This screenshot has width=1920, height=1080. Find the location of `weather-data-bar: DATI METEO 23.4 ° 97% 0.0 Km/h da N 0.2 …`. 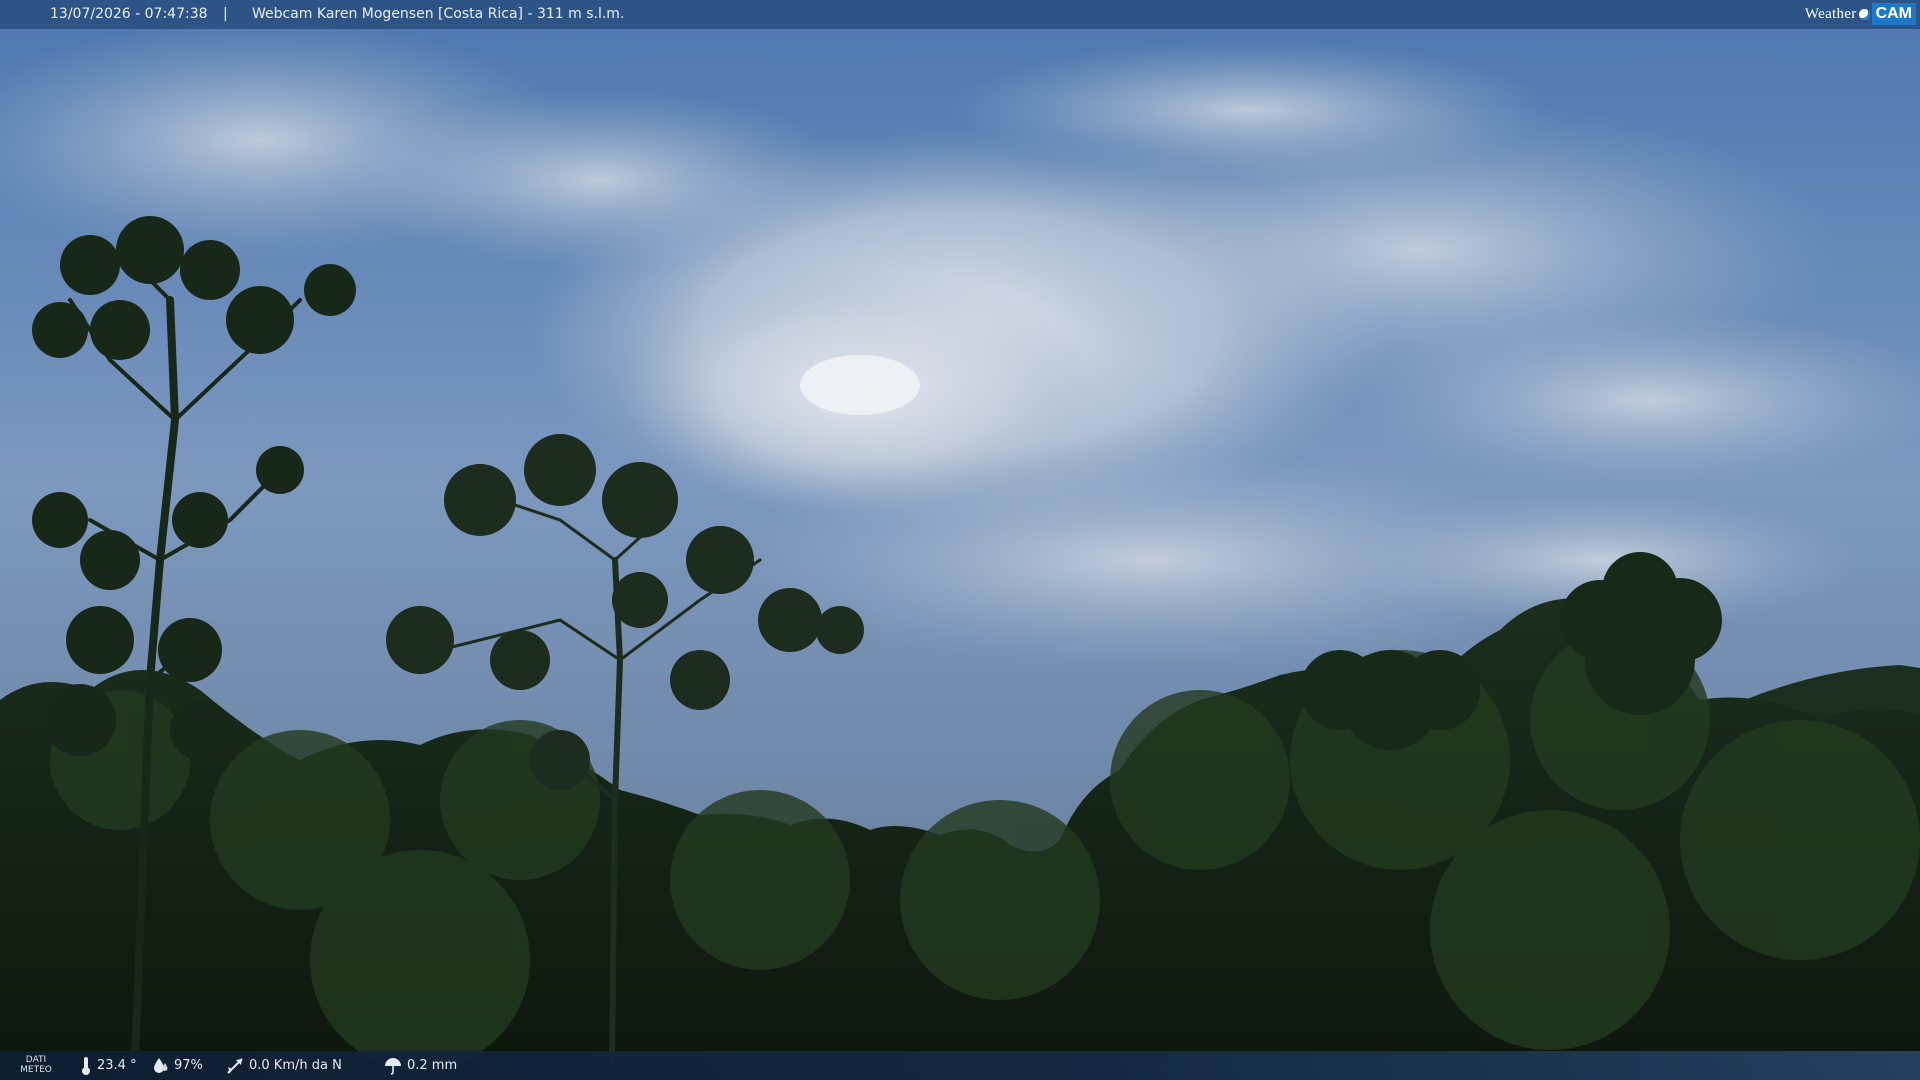

weather-data-bar: DATI METEO 23.4 ° 97% 0.0 Km/h da N 0.2 … is located at coordinates (960, 1065).